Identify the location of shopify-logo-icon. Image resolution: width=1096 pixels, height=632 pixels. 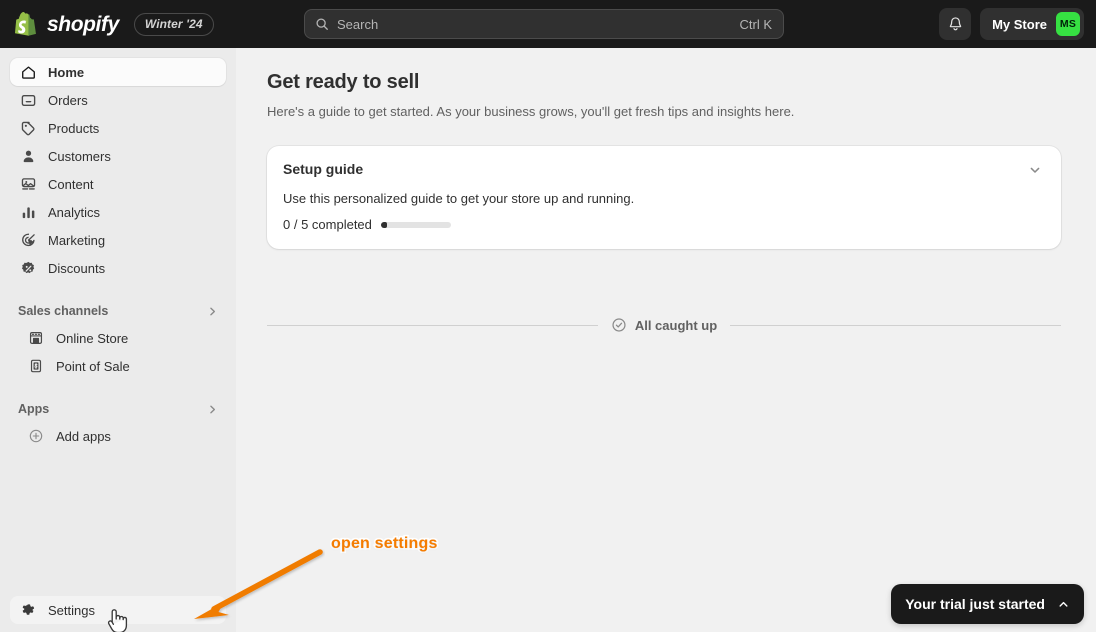
(26, 24).